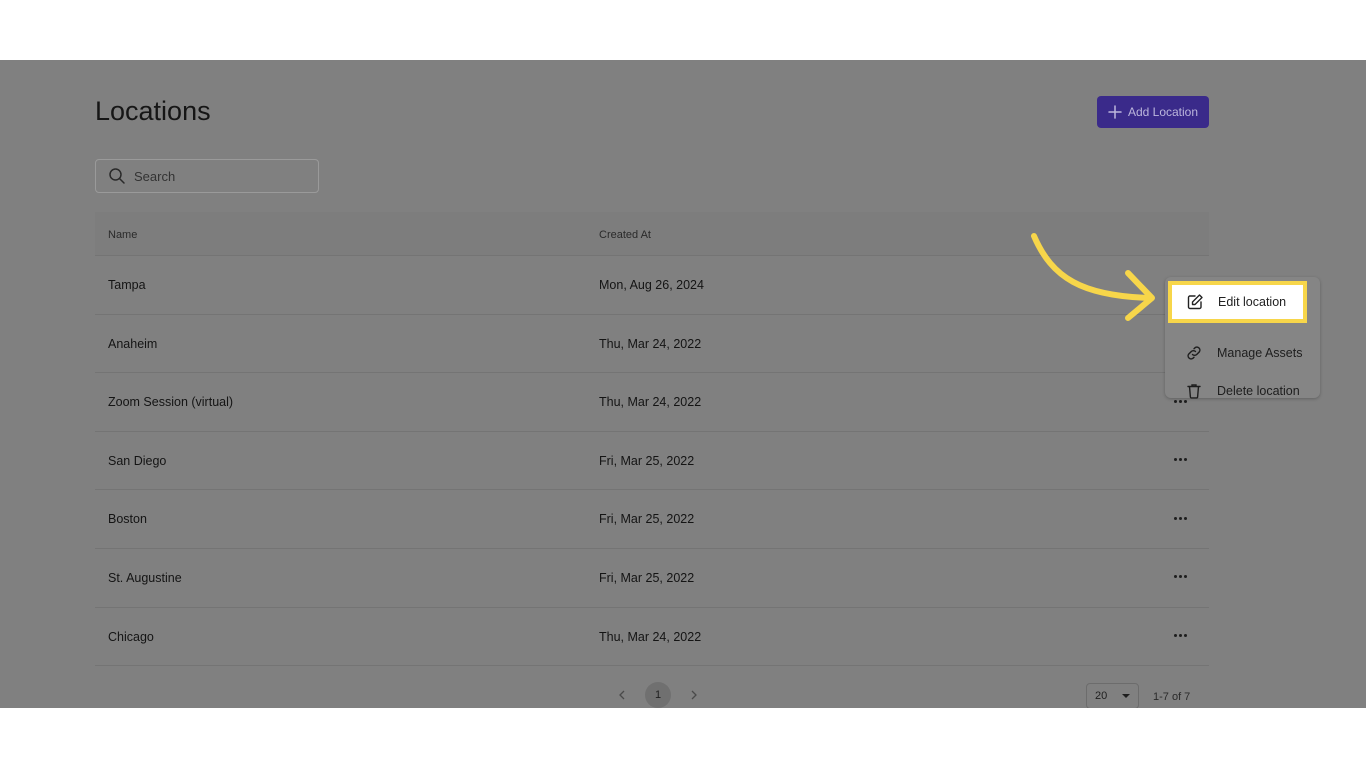 The image size is (1366, 768). What do you see at coordinates (1258, 391) in the screenshot?
I see `menu-item-label: Delete location` at bounding box center [1258, 391].